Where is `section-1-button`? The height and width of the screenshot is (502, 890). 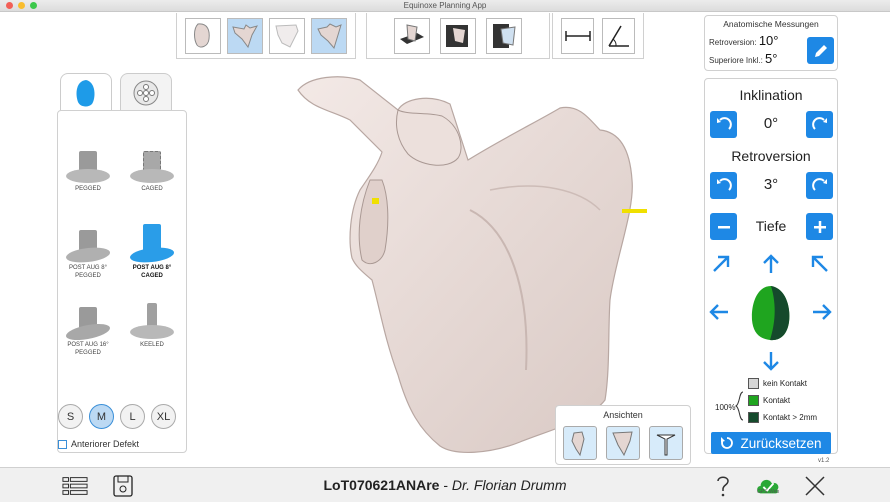 section-1-button is located at coordinates (412, 35).